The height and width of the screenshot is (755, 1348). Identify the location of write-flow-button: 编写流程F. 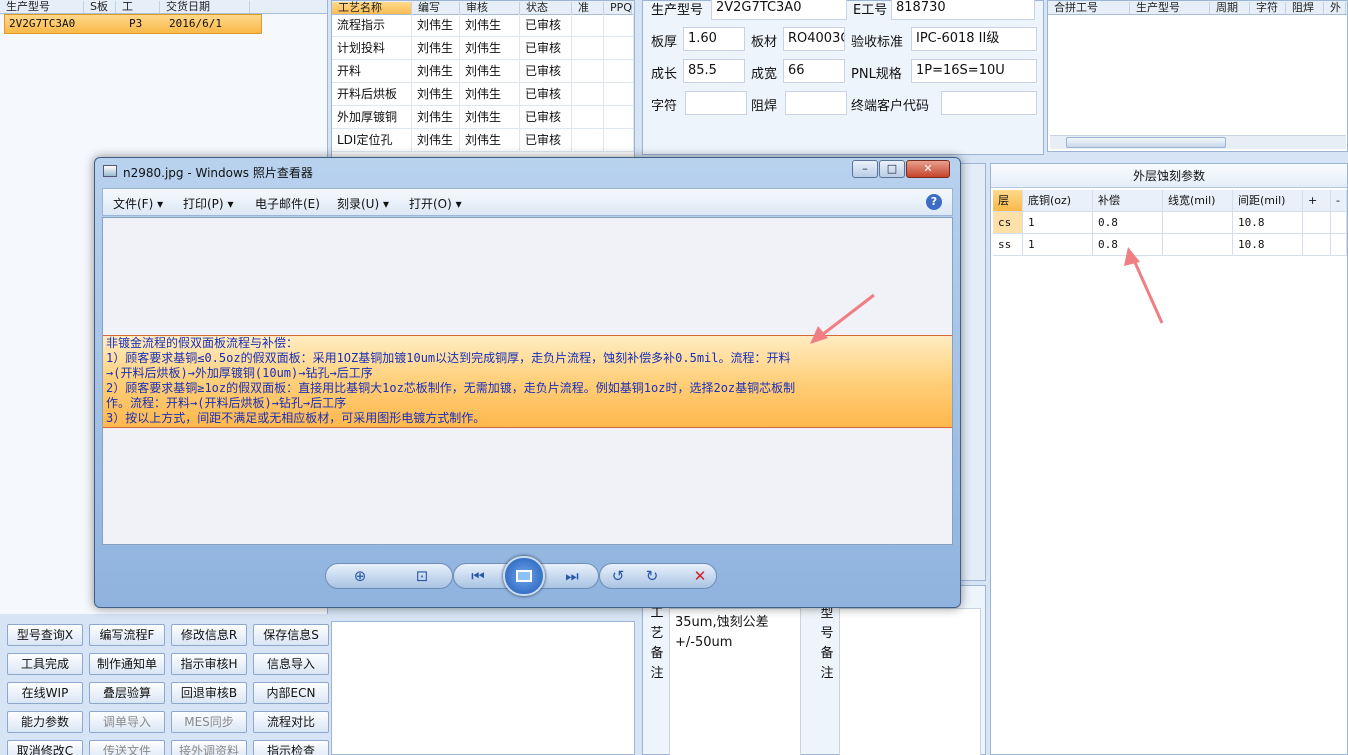
(127, 635).